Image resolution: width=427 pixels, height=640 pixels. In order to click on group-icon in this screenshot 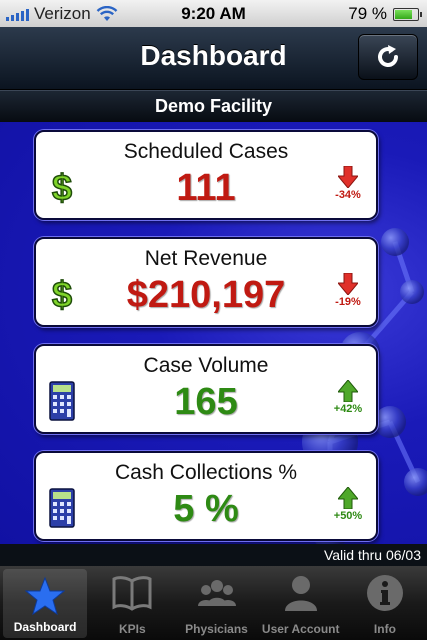, I will do `click(216, 593)`.